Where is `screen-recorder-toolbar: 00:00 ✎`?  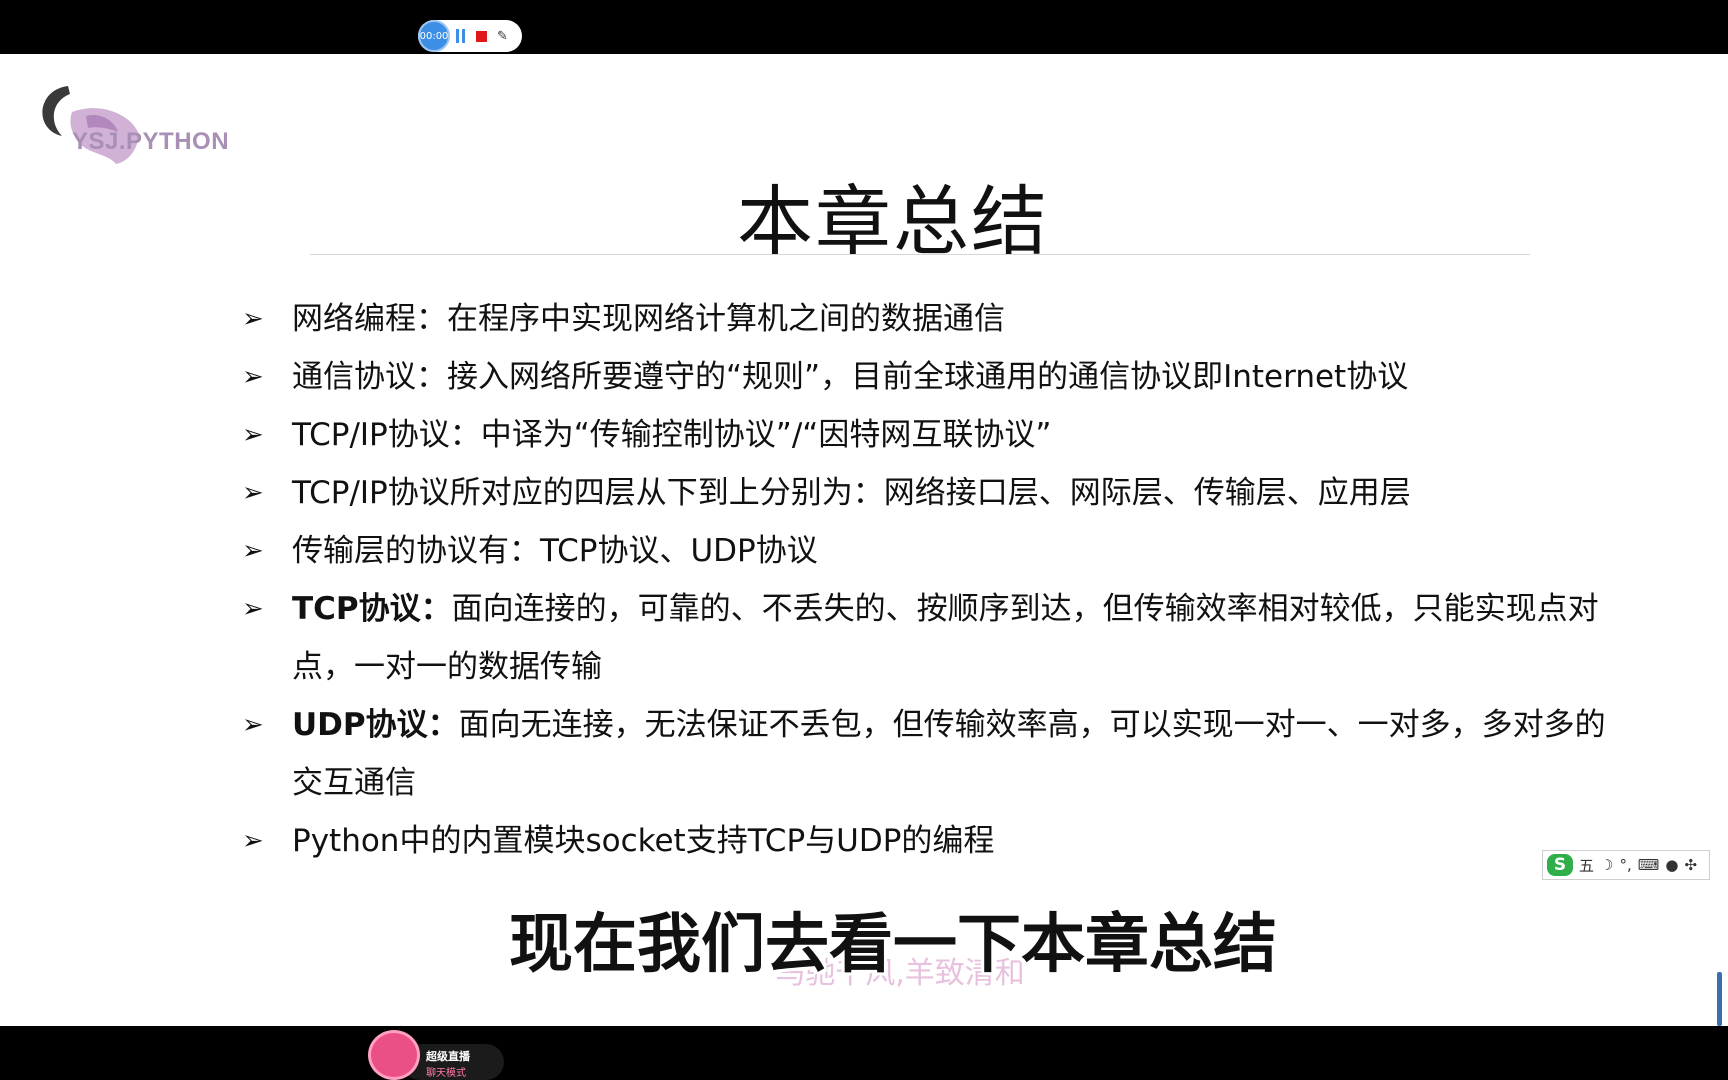
screen-recorder-toolbar: 00:00 ✎ is located at coordinates (470, 36).